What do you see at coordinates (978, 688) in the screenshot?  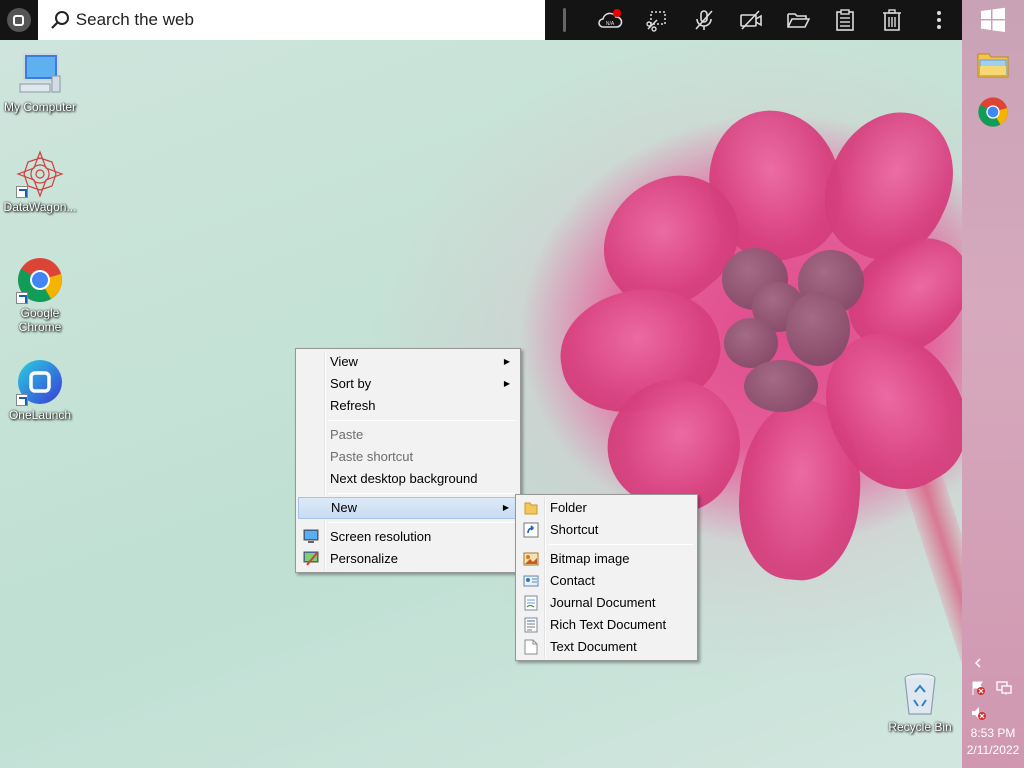 I see `action-center-flag-icon` at bounding box center [978, 688].